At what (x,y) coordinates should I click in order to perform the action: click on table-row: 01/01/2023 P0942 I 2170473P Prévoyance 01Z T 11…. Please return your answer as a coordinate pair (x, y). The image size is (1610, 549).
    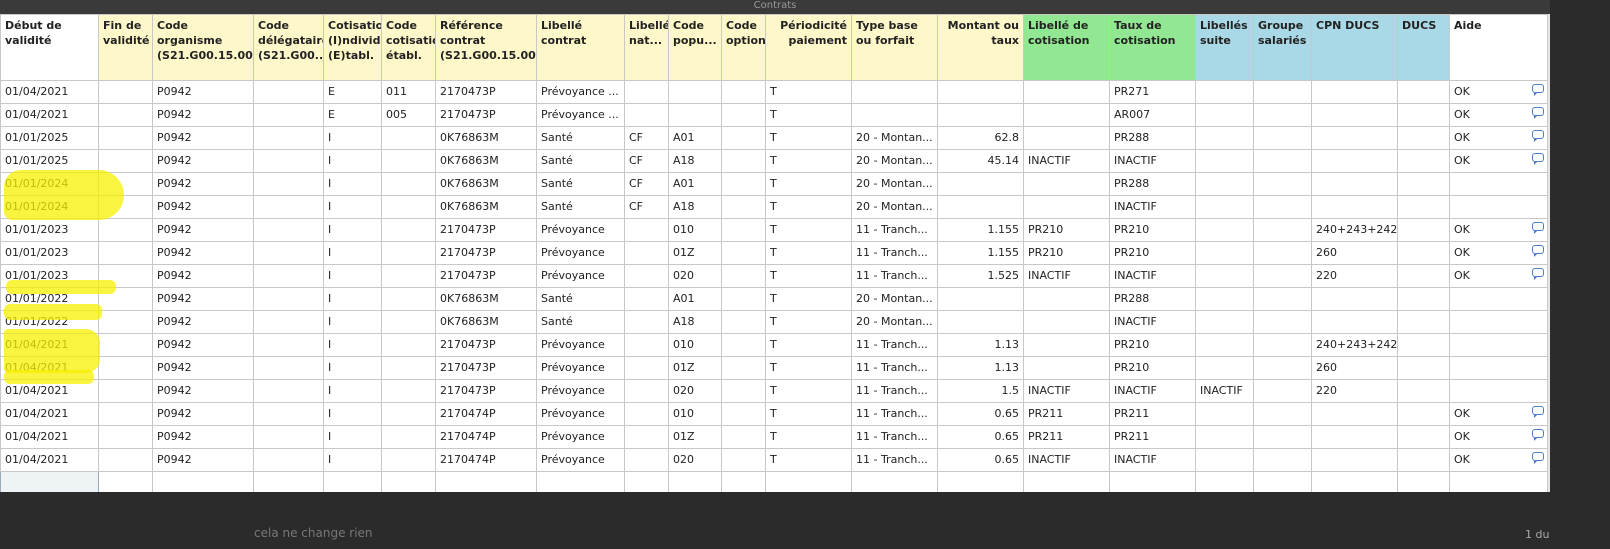
    Looking at the image, I should click on (774, 253).